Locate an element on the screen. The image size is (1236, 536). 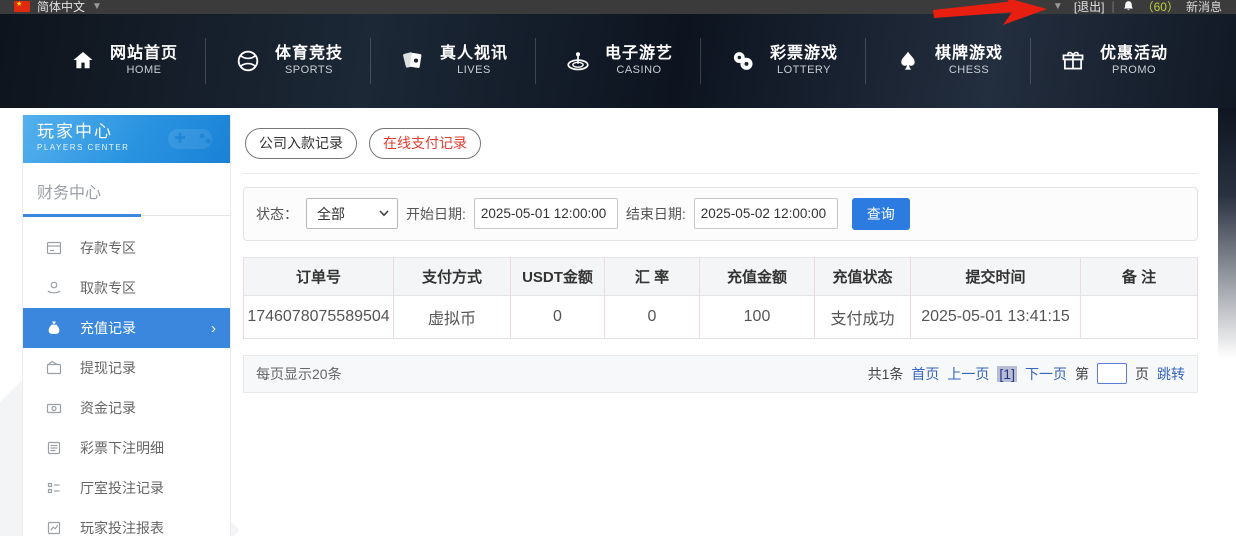
cell-usdt-amount: 0 is located at coordinates (557, 317).